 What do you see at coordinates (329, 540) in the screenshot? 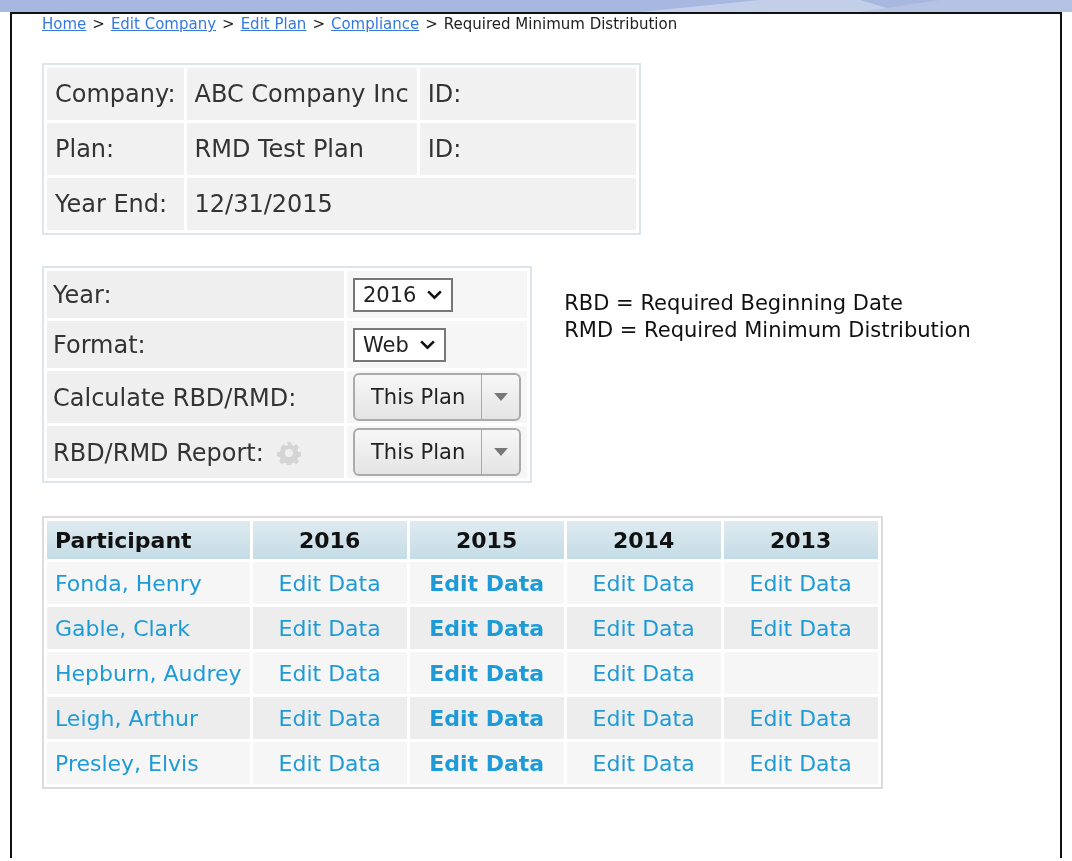
I see `column-header: 2016` at bounding box center [329, 540].